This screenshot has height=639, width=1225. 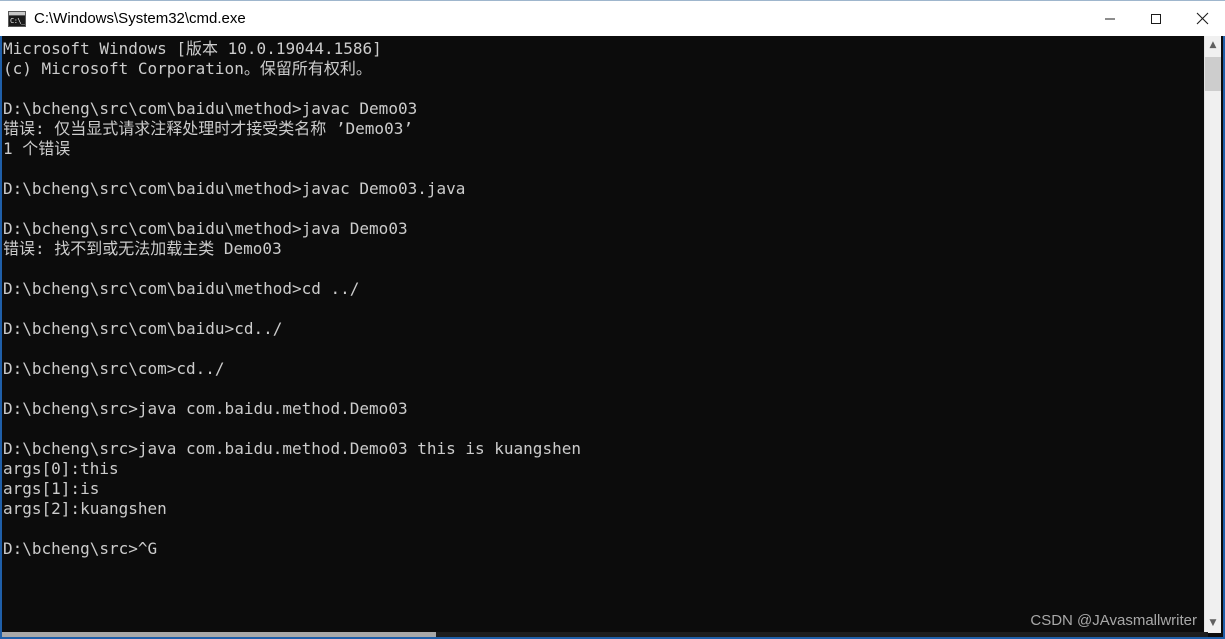 I want to click on console-line: (c) Microsoft Corporation。保留所有权利。, so click(x=187, y=68).